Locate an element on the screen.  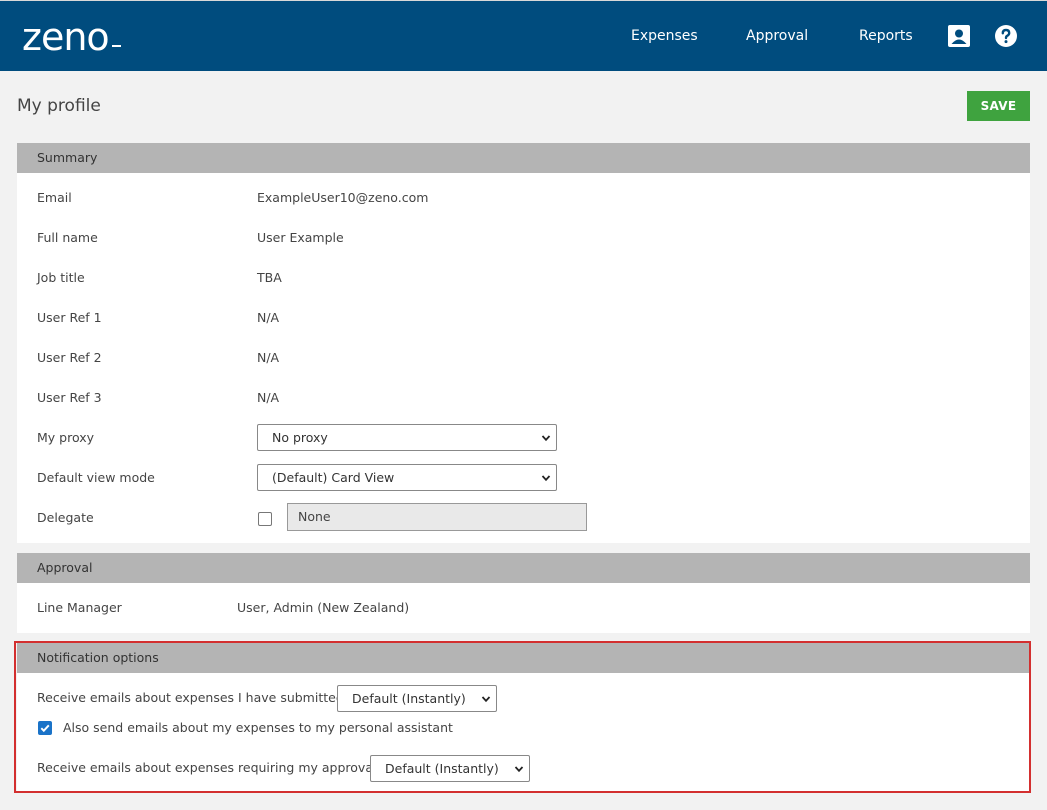
full-name-value: User Example is located at coordinates (300, 237).